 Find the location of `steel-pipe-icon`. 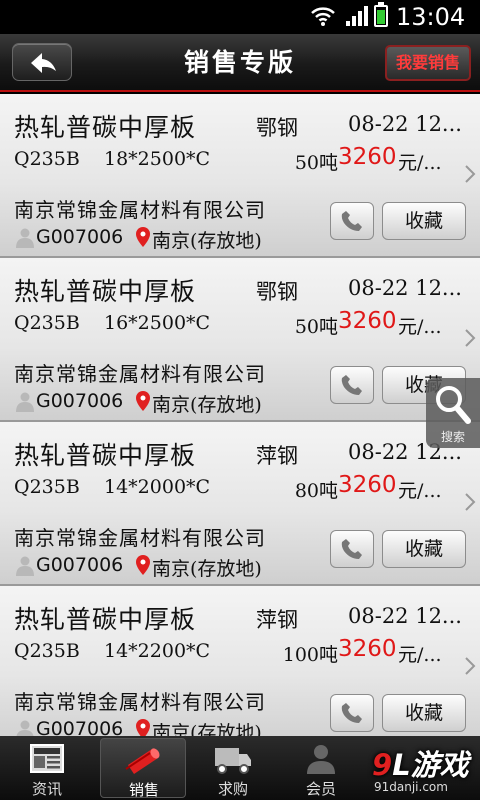

steel-pipe-icon is located at coordinates (142, 761).